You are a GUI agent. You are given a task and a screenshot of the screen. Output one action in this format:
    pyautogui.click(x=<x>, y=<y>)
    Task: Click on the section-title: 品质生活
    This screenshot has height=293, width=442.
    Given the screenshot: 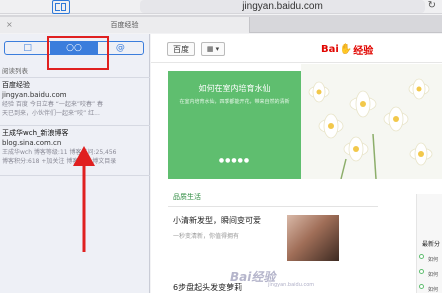 What is the action you would take?
    pyautogui.click(x=187, y=197)
    